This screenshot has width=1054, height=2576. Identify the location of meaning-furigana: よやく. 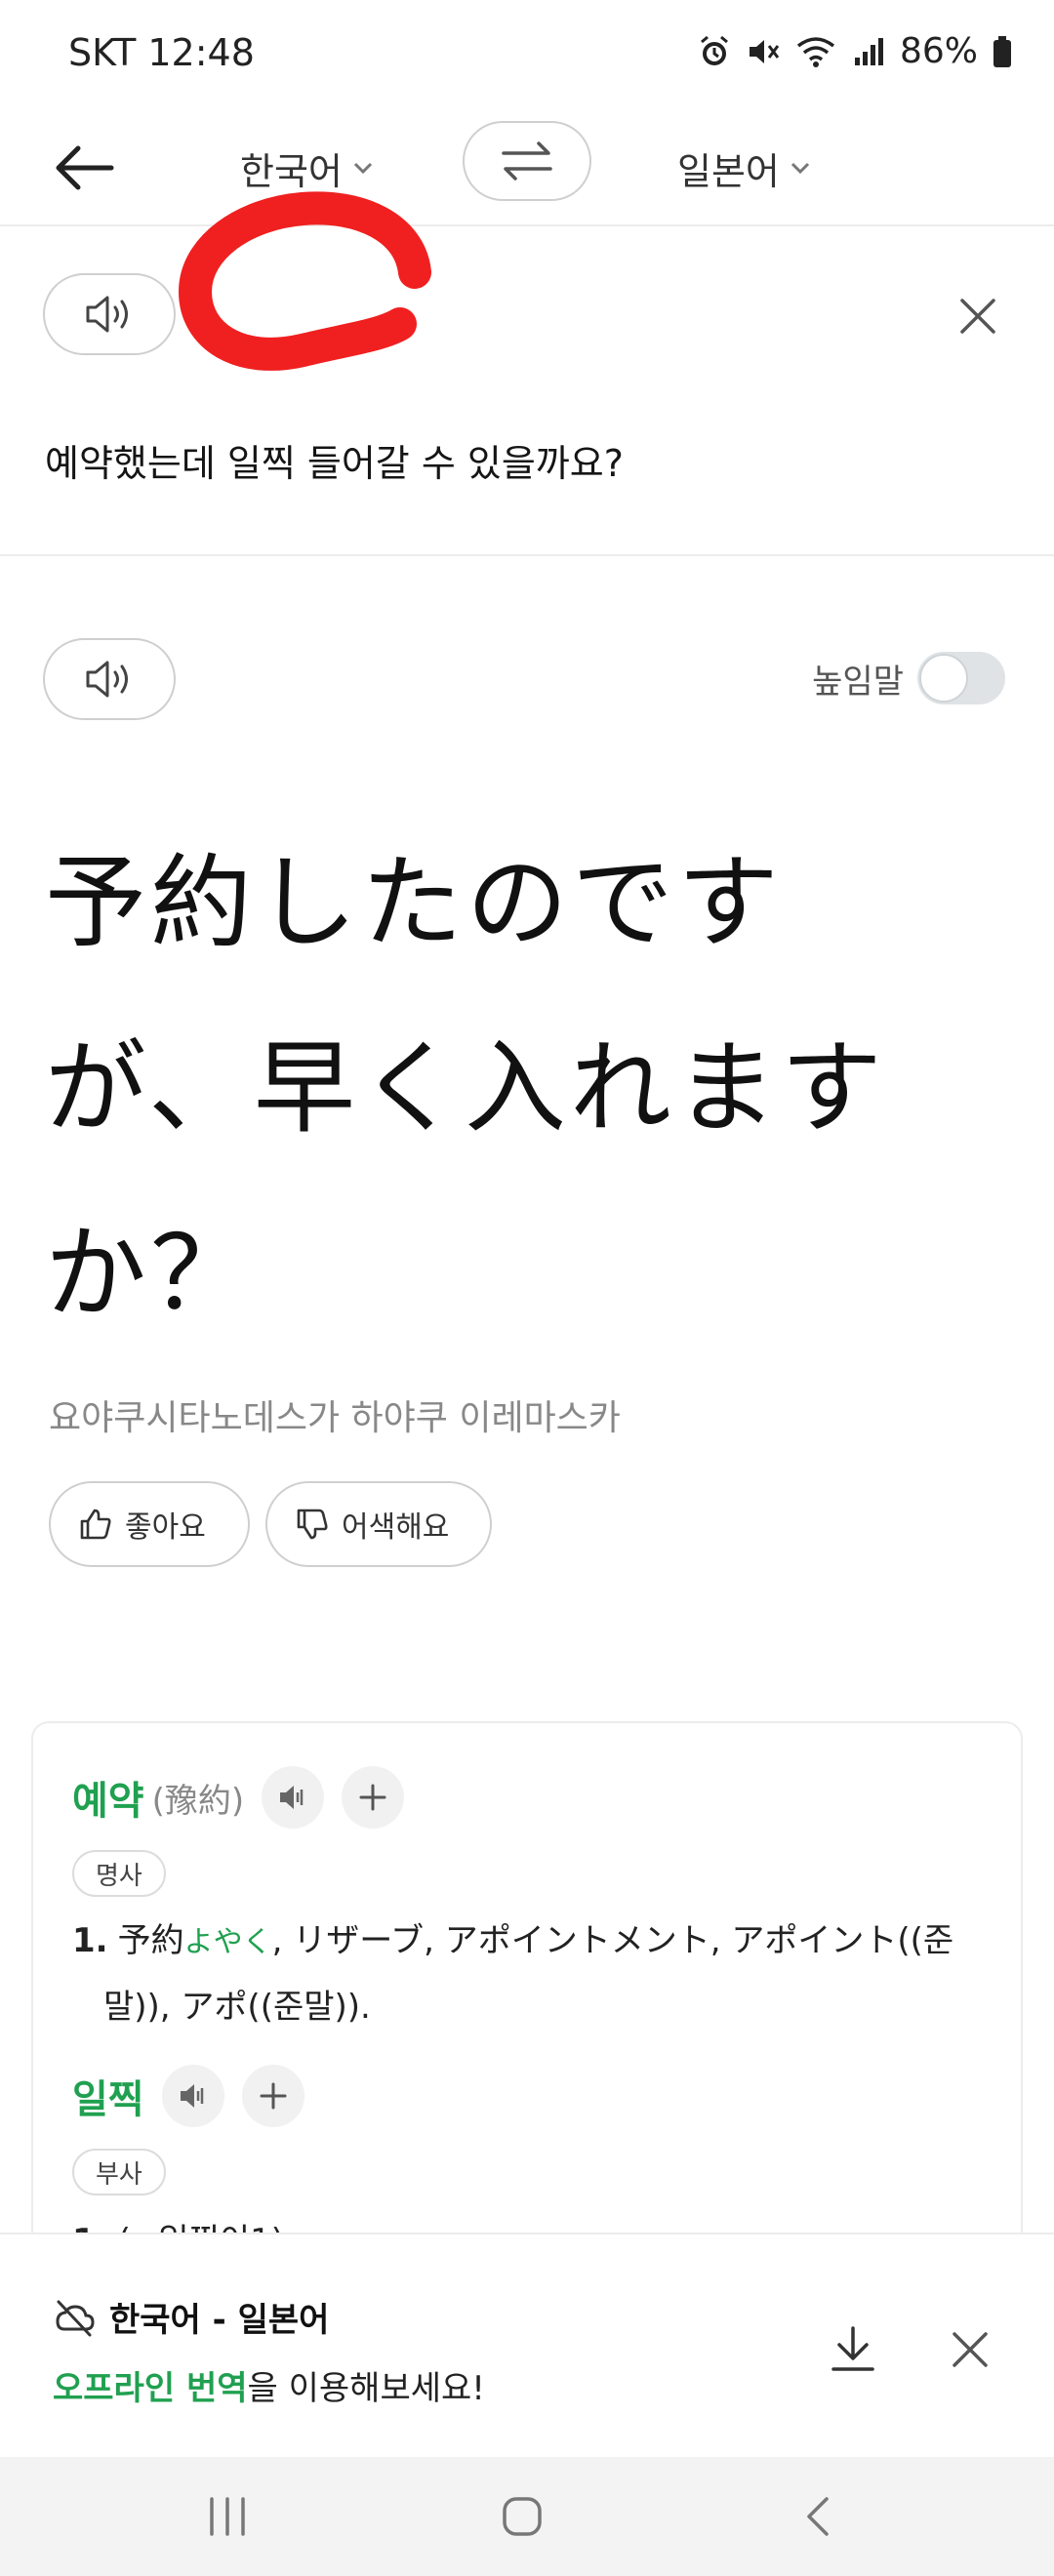
(228, 1942).